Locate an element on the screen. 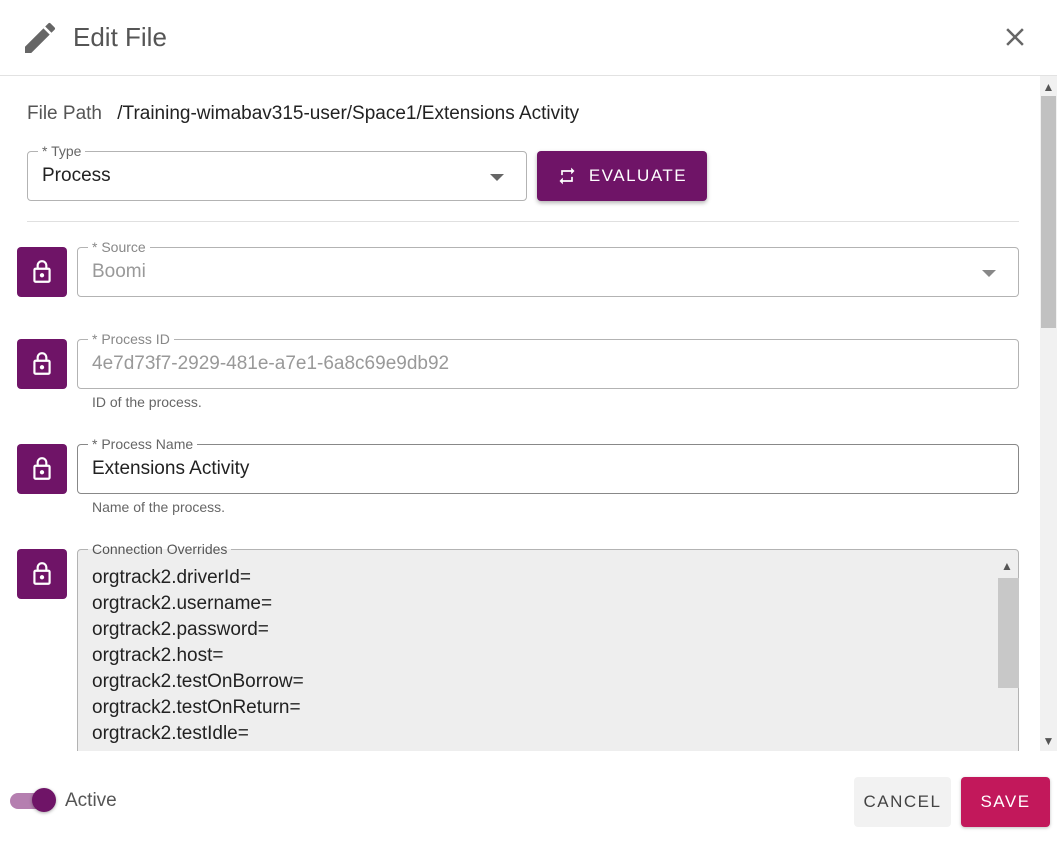 Image resolution: width=1057 pixels, height=849 pixels. process-name-label: * Process Name is located at coordinates (143, 444).